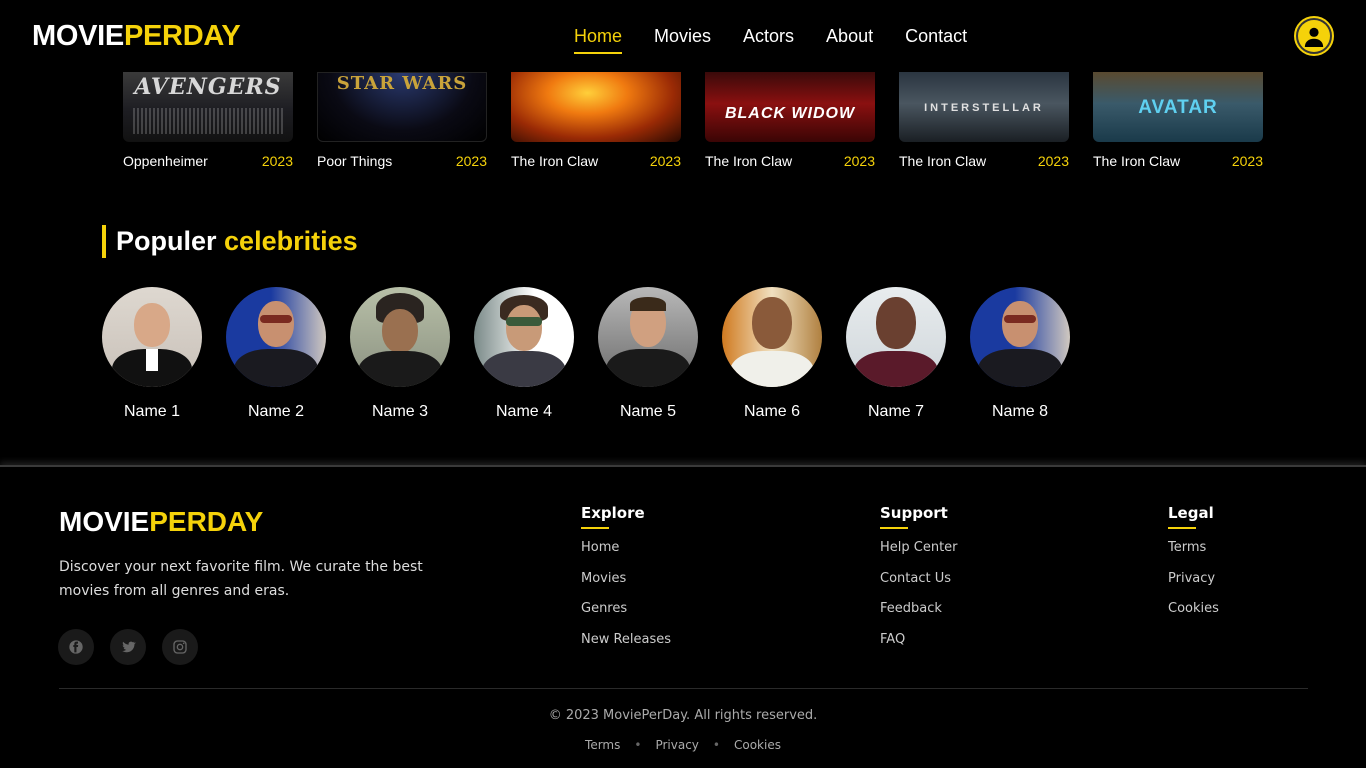 The height and width of the screenshot is (768, 1366). I want to click on nav-contact: Contact, so click(936, 36).